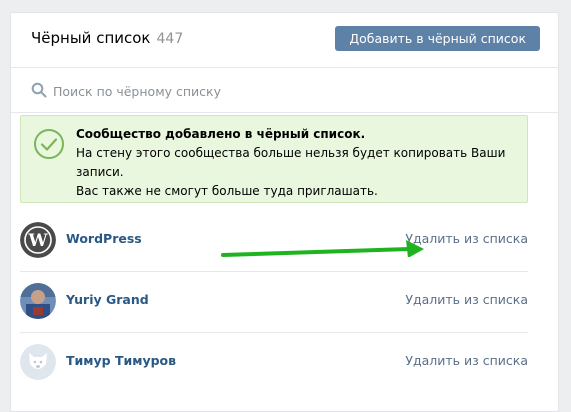 The image size is (571, 412). What do you see at coordinates (104, 238) in the screenshot?
I see `community-name: WordPress` at bounding box center [104, 238].